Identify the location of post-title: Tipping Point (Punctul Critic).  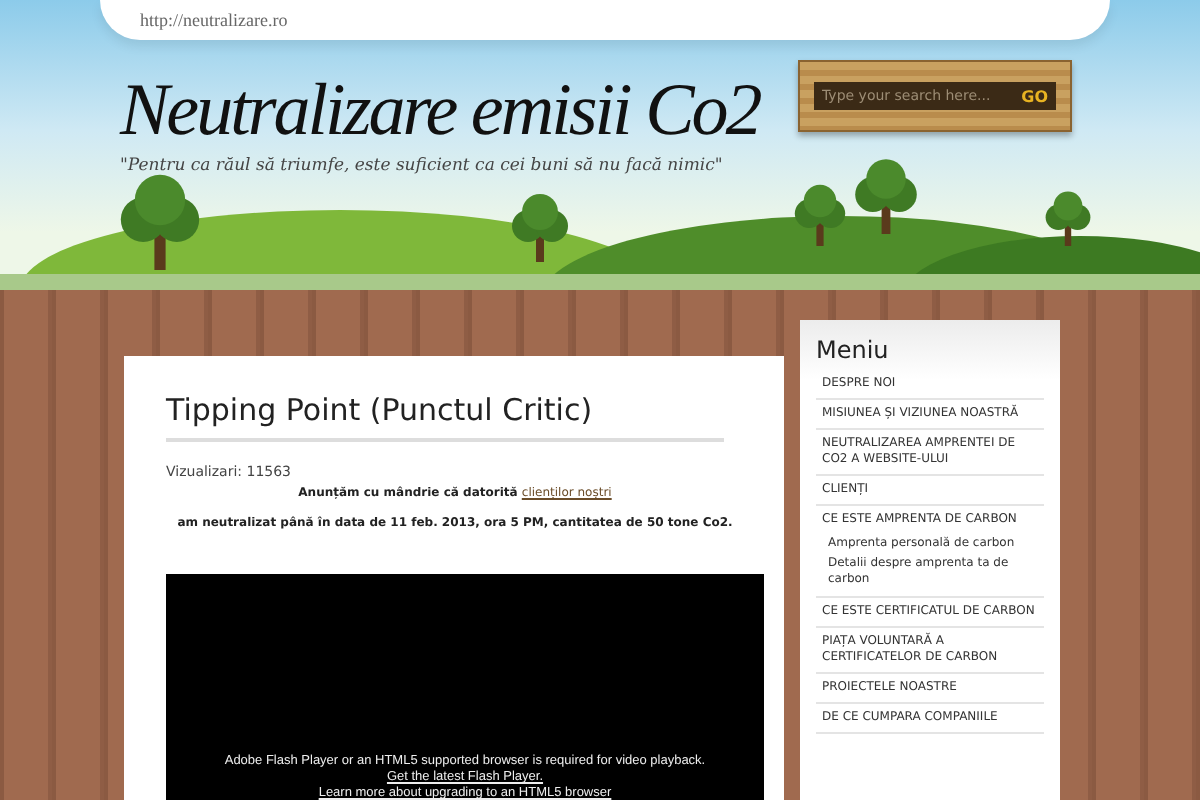
(445, 417).